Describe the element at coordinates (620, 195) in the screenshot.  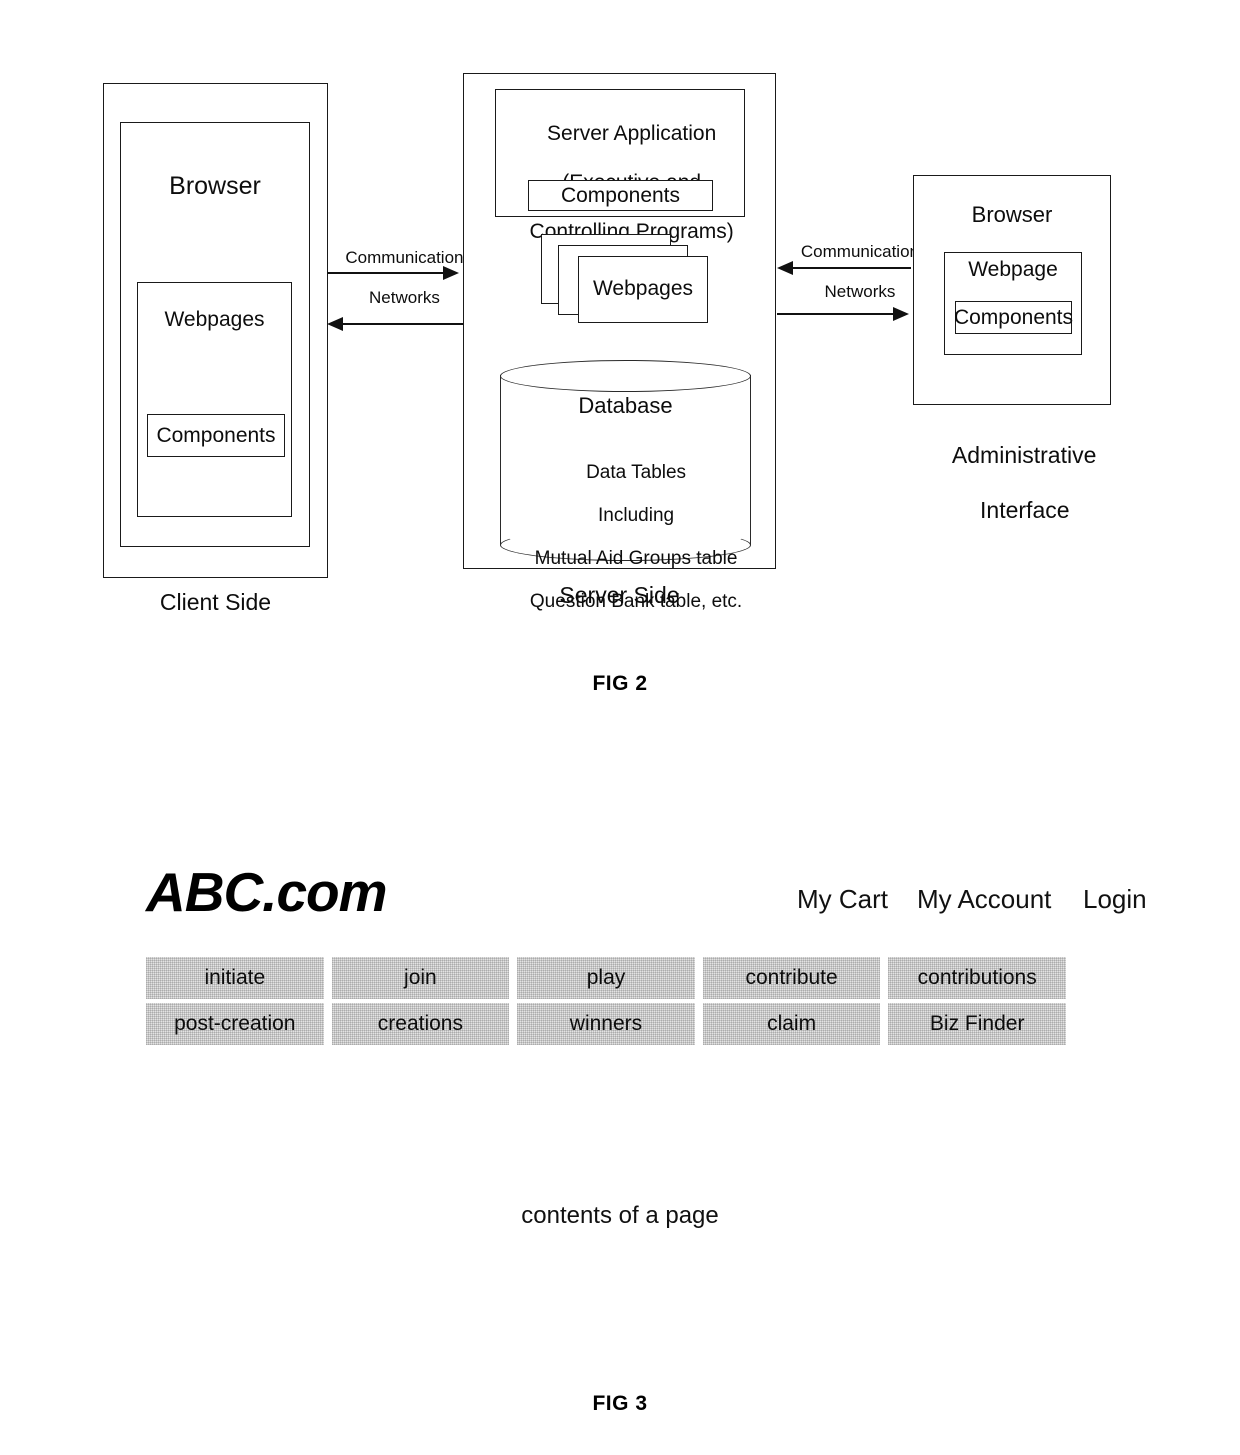
I see `server-app-components-label: Components` at that location.